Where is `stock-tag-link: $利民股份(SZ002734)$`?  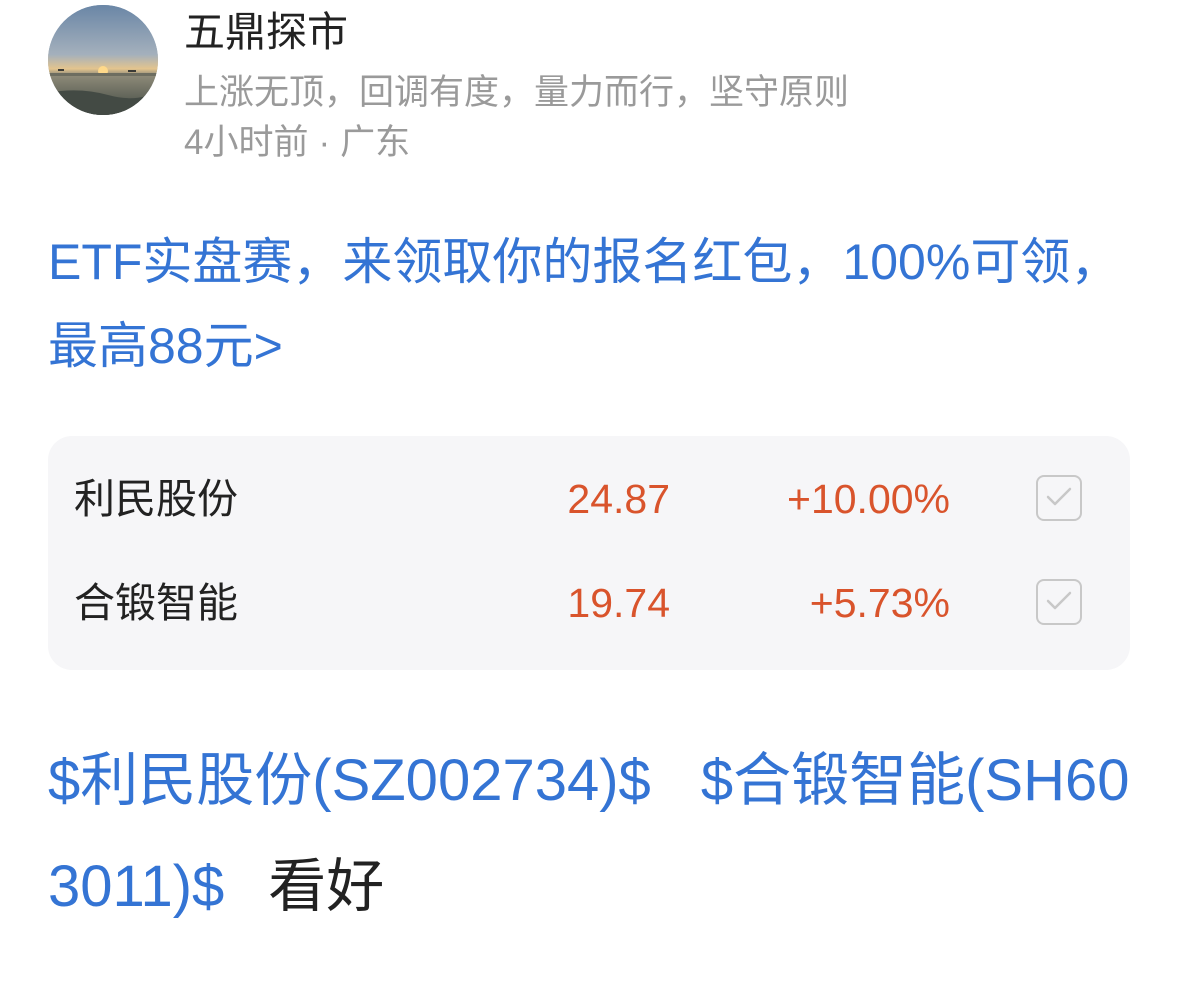
stock-tag-link: $利民股份(SZ002734)$ is located at coordinates (349, 780).